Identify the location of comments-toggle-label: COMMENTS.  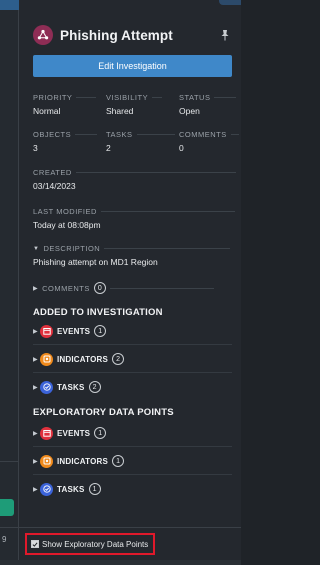
(66, 288).